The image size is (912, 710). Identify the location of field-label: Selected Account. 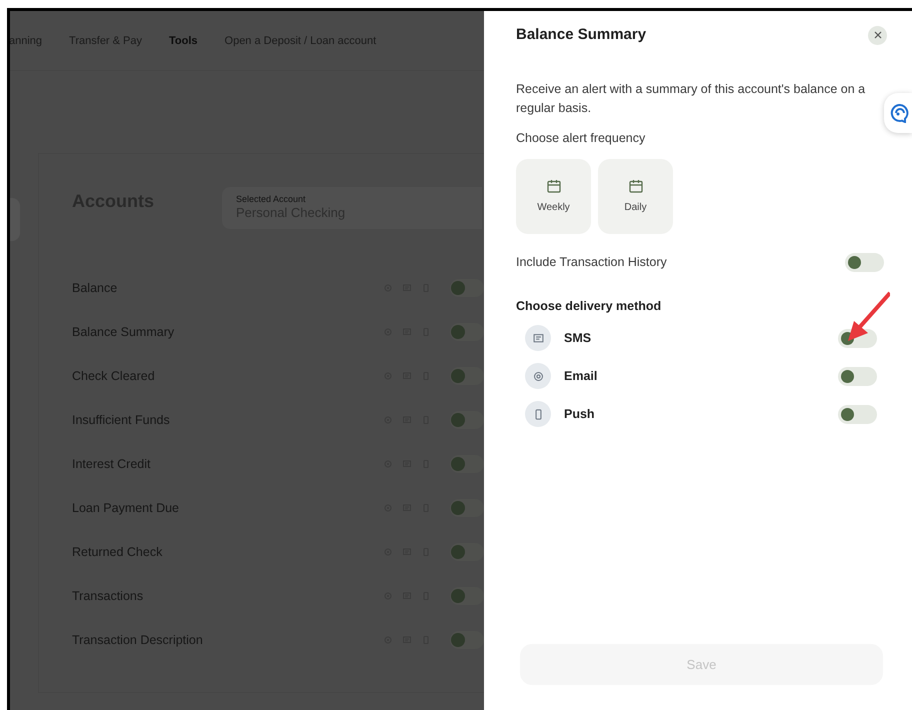
(271, 199).